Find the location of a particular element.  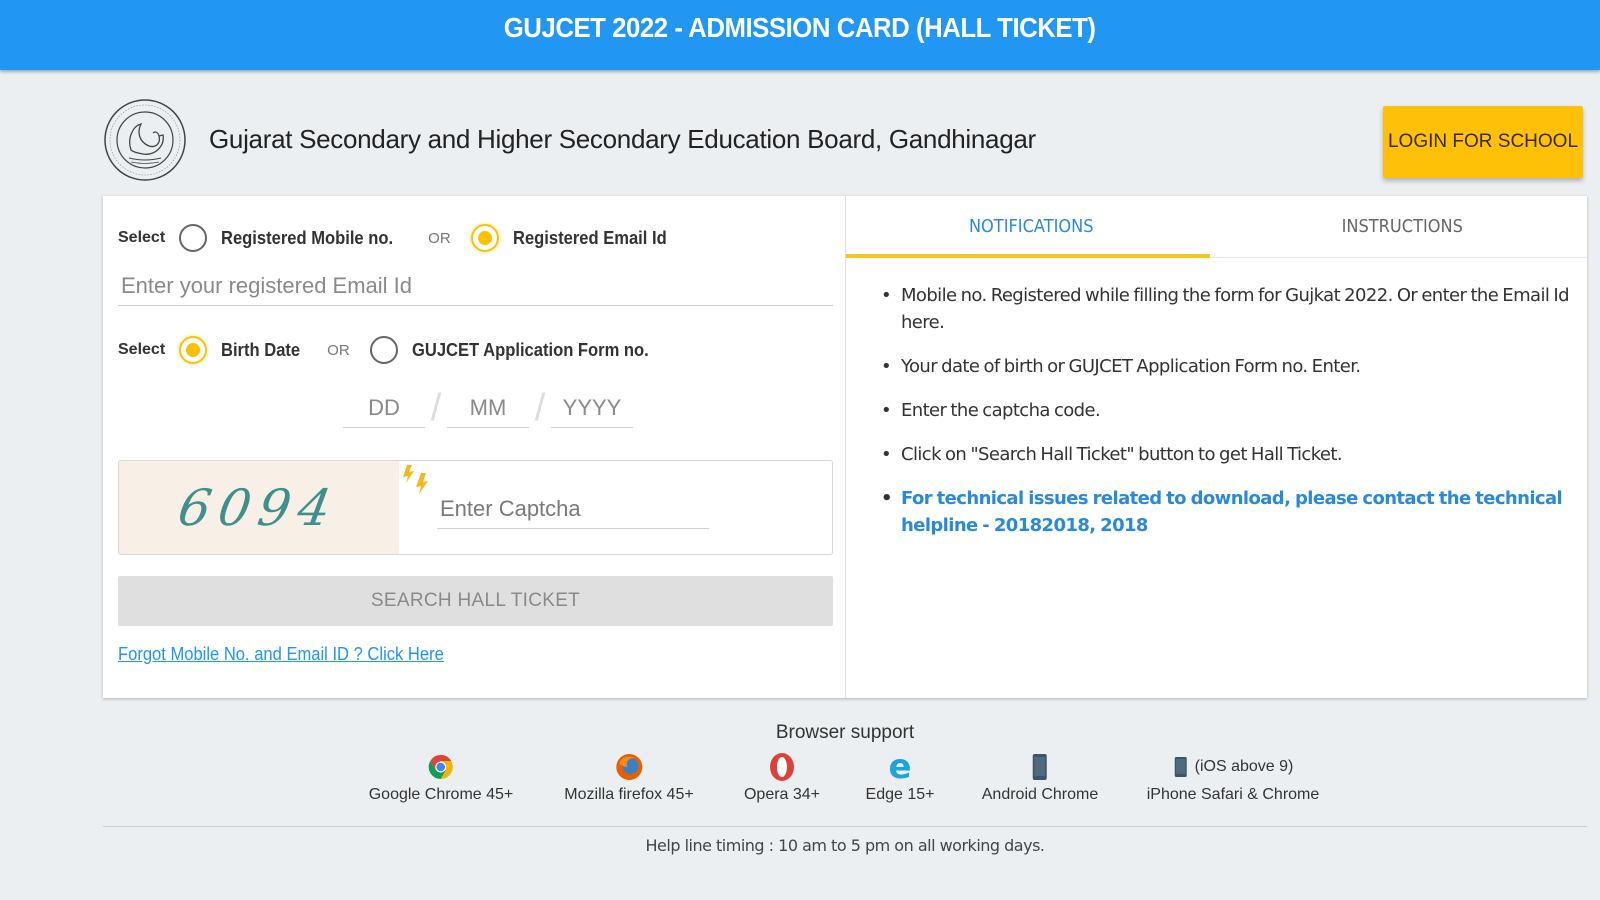

browser-item-firefox: Mozilla firefox 45+ is located at coordinates (629, 778).